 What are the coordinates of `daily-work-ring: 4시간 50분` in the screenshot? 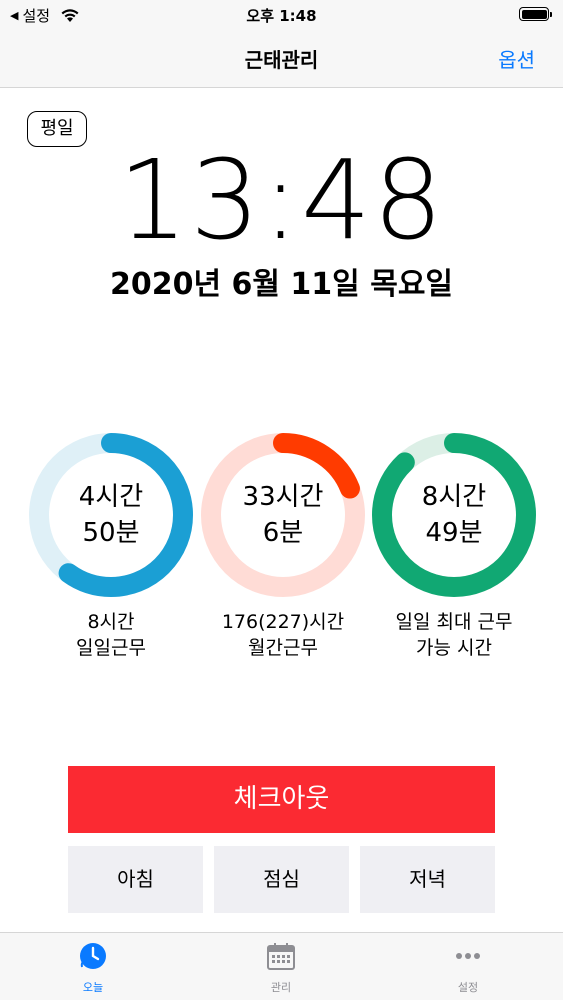 It's located at (111, 515).